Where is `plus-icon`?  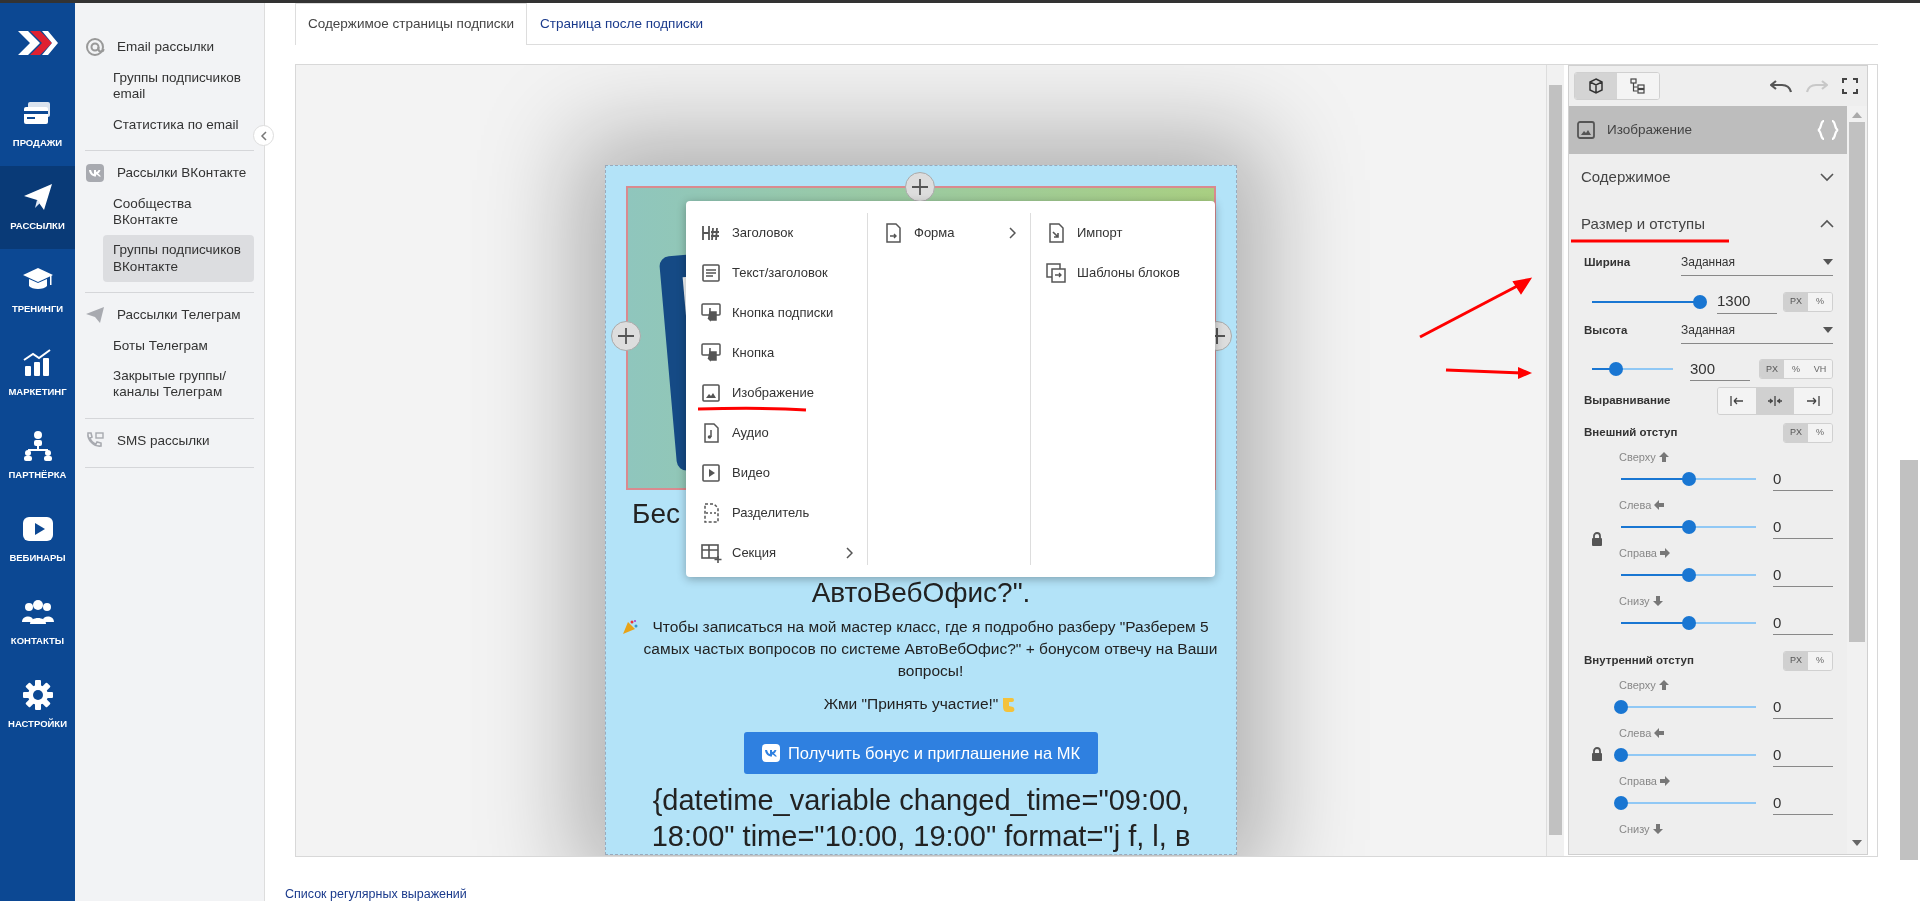 plus-icon is located at coordinates (920, 187).